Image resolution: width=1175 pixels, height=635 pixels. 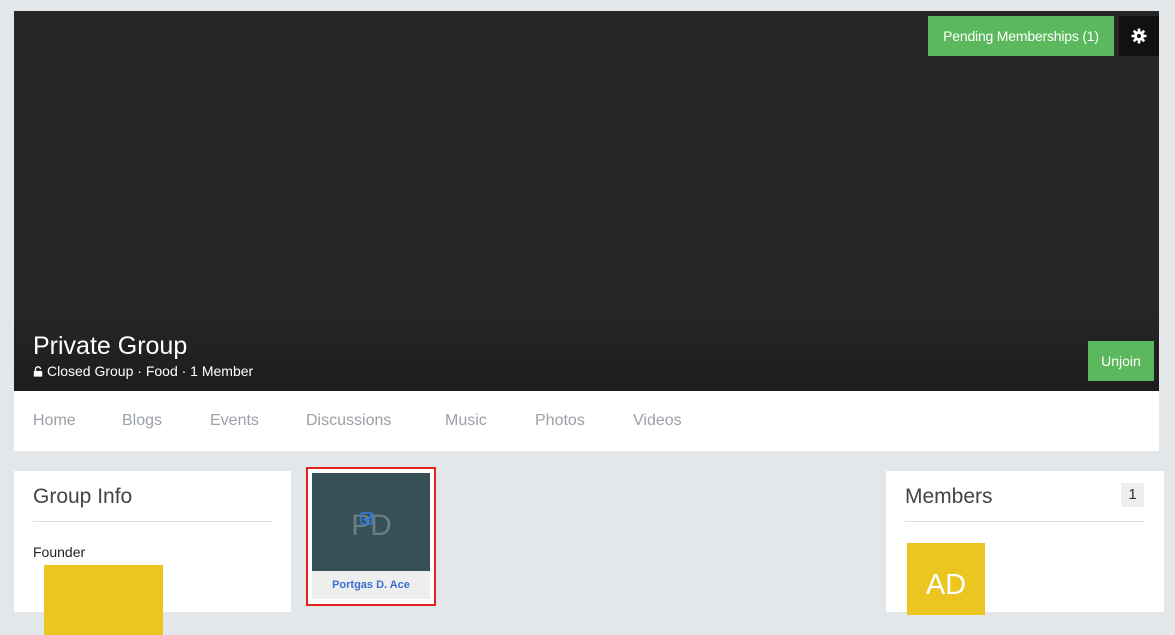 I want to click on pending-memberships-button: Pending Memberships (1), so click(x=1021, y=36).